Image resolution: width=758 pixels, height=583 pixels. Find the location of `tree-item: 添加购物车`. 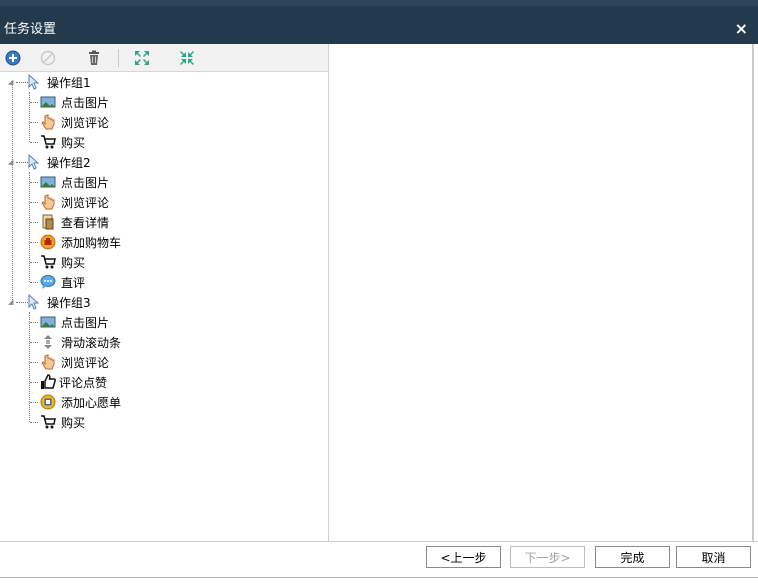

tree-item: 添加购物车 is located at coordinates (75, 242).